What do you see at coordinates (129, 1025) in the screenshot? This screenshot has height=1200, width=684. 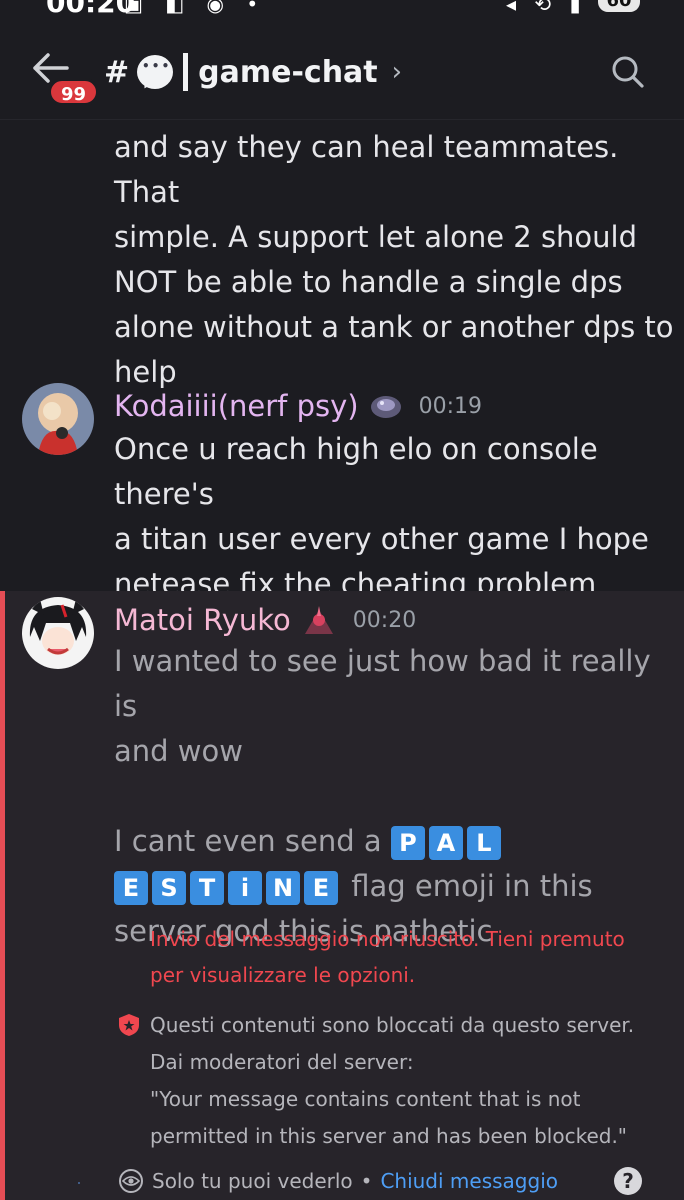 I see `shield-icon` at bounding box center [129, 1025].